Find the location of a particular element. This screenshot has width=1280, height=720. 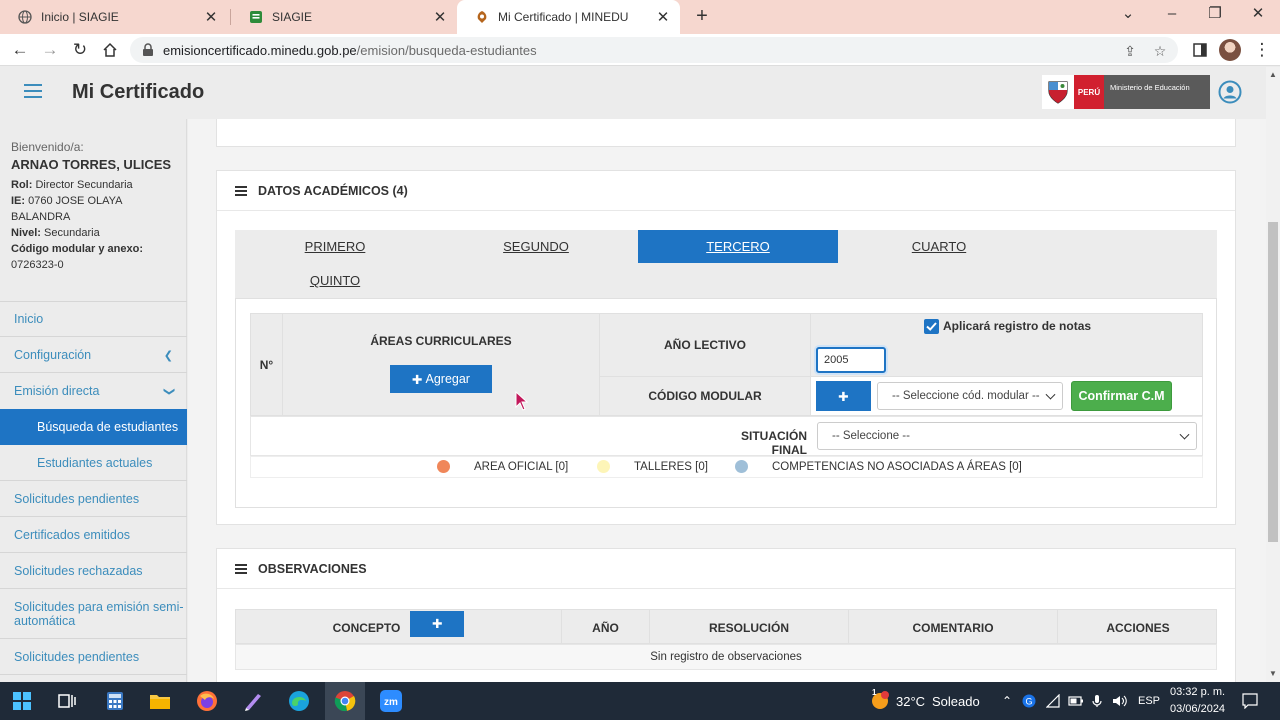

legend-label: TALLERES [0] is located at coordinates (671, 466).